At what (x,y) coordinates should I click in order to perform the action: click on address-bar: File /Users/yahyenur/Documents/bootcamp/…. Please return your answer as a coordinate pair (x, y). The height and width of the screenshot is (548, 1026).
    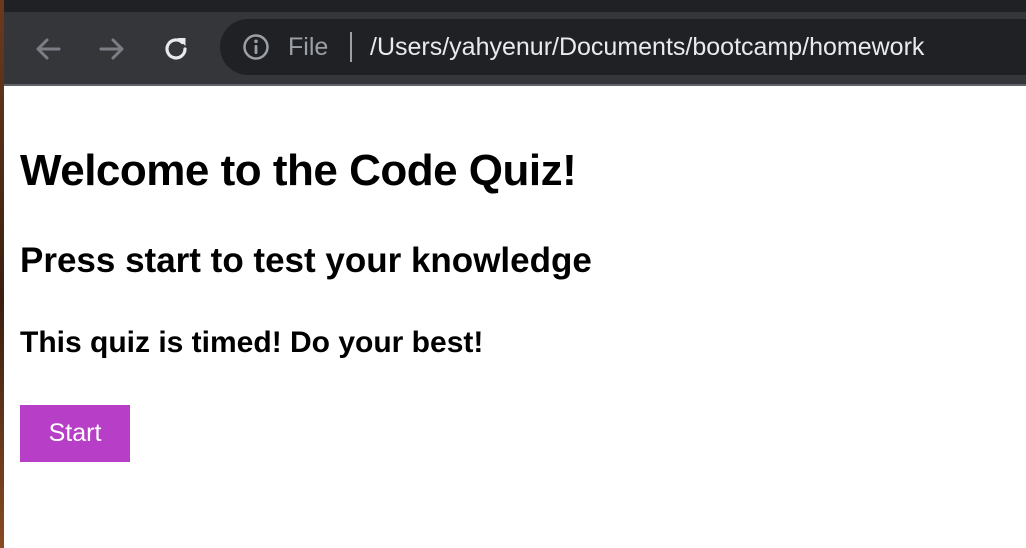
    Looking at the image, I should click on (623, 47).